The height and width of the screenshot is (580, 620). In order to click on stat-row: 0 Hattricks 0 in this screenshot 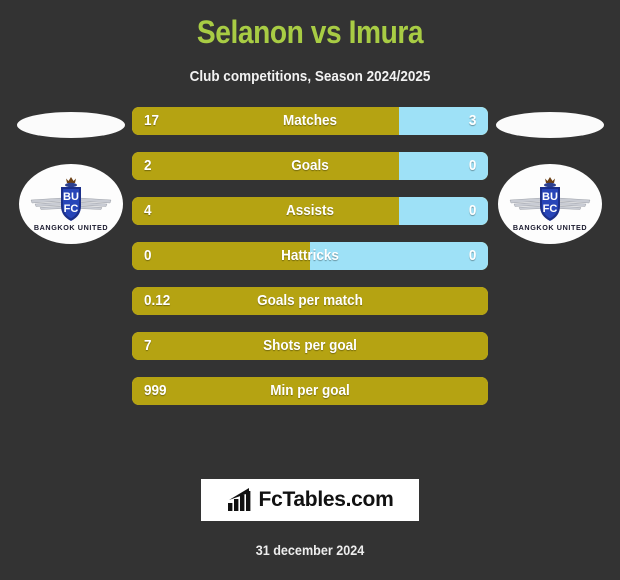, I will do `click(310, 256)`.